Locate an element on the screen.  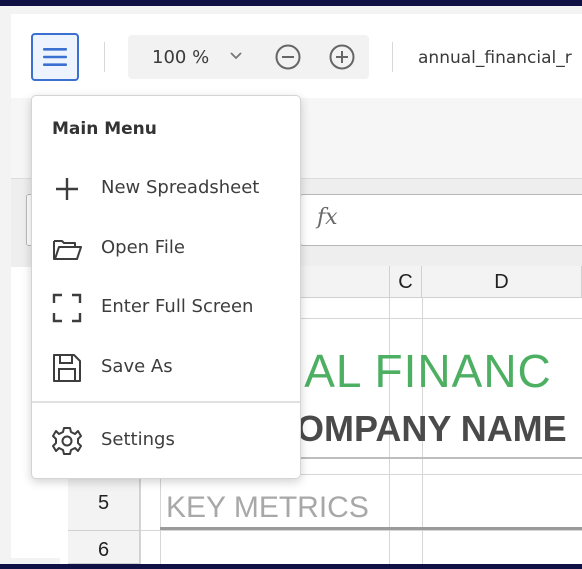
folder-open-icon is located at coordinates (67, 250).